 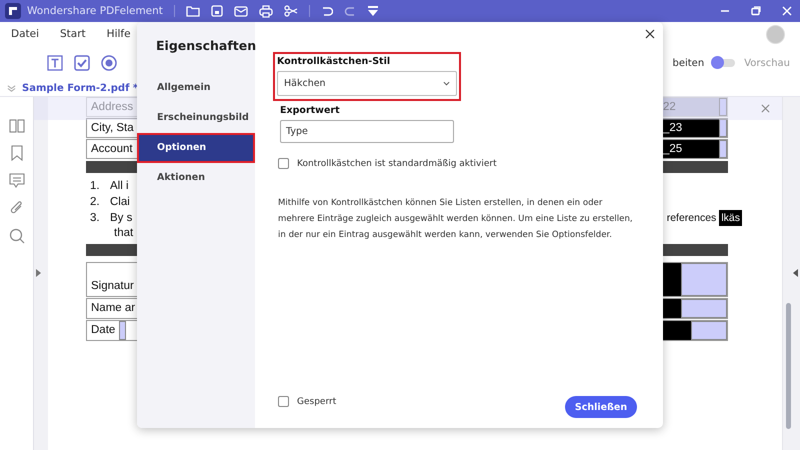 I want to click on nav-item: Allgemein, so click(x=196, y=88).